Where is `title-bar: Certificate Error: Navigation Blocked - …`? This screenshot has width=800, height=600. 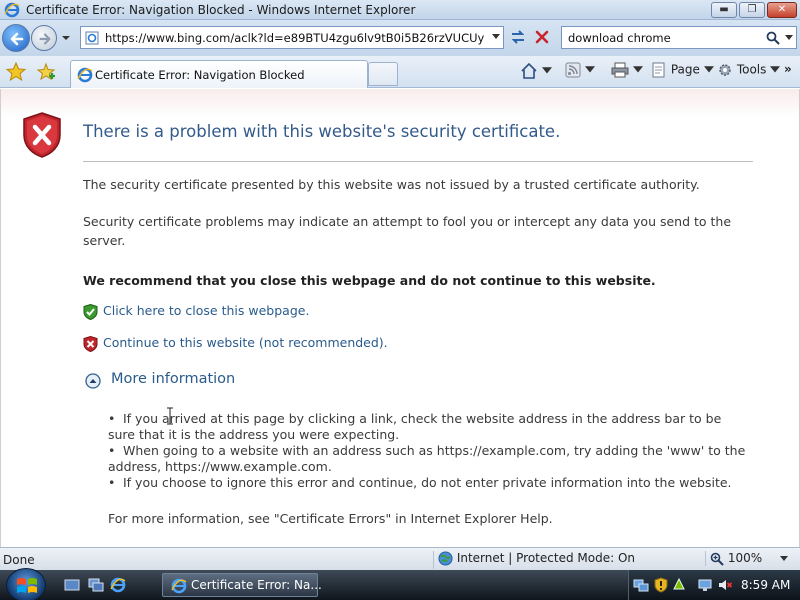
title-bar: Certificate Error: Navigation Blocked - … is located at coordinates (400, 10).